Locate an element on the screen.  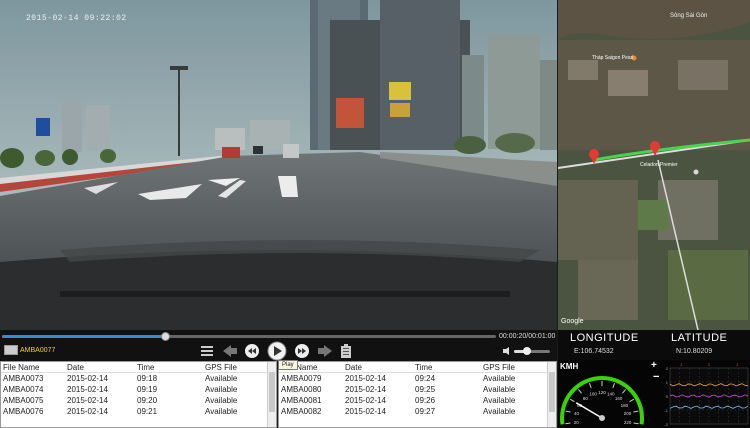
progress-handle is located at coordinates (166, 336).